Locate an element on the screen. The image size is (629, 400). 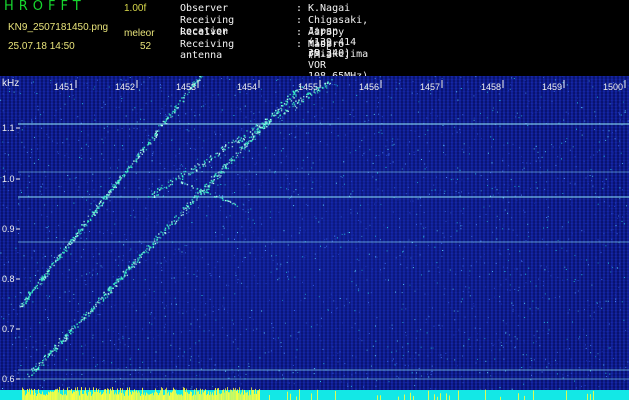
freq-tick-label: 0.6 is located at coordinates (8, 379).